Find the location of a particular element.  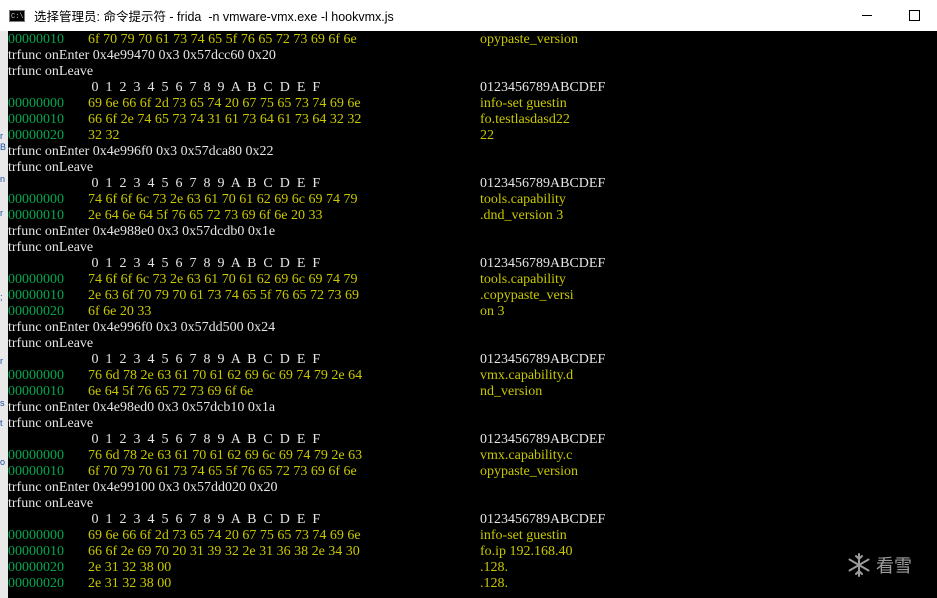

strip-char: ; is located at coordinates (1, 297).